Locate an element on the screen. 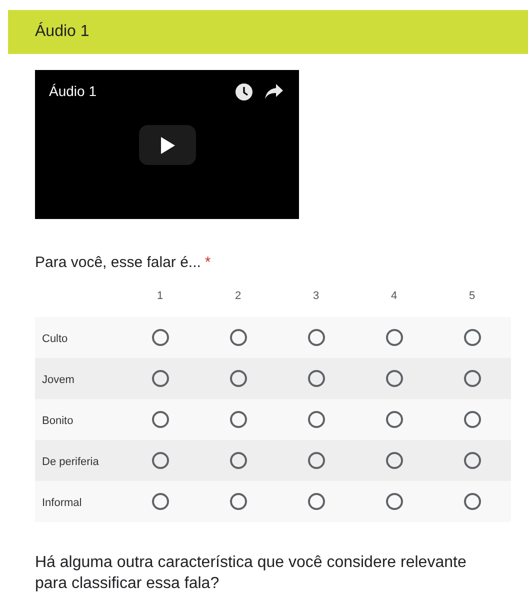 Image resolution: width=528 pixels, height=595 pixels. row-label: De periferia is located at coordinates (70, 462).